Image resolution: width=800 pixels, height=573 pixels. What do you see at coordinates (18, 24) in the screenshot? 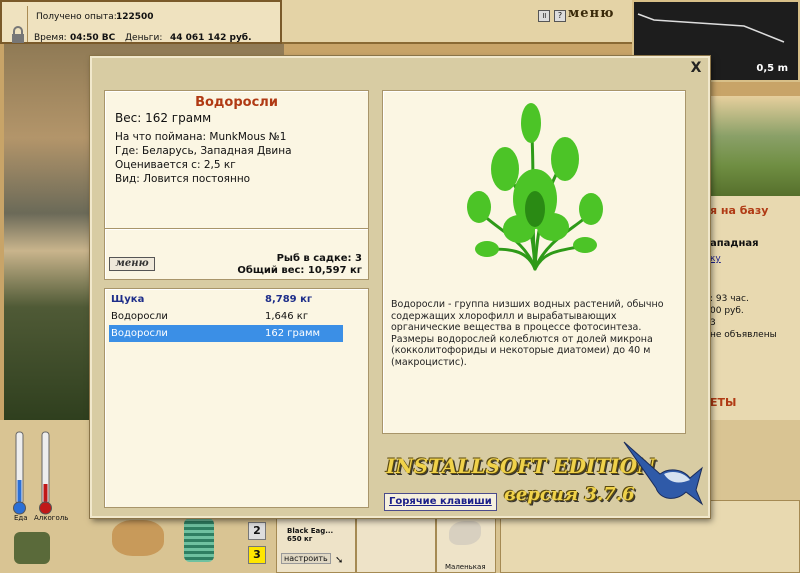
I see `lock-icon` at bounding box center [18, 24].